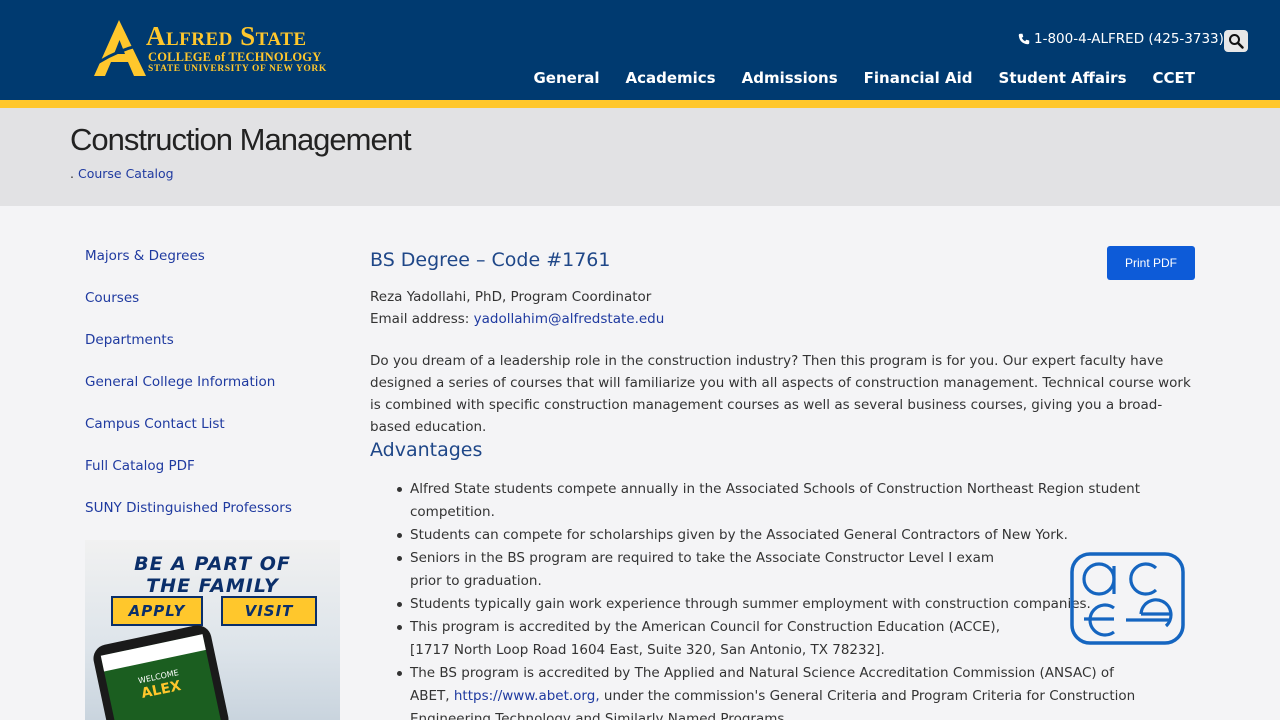 This screenshot has height=720, width=1280. What do you see at coordinates (226, 36) in the screenshot?
I see `logo-name: Alfred State` at bounding box center [226, 36].